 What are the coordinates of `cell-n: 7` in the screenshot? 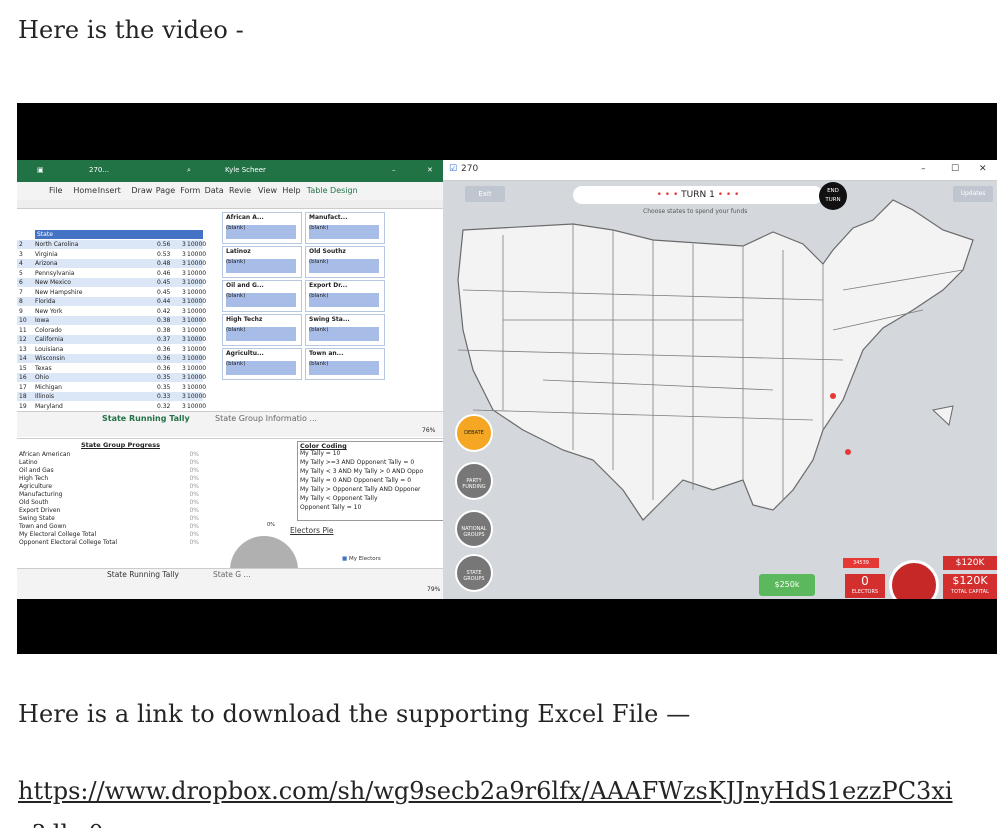 It's located at (21, 292).